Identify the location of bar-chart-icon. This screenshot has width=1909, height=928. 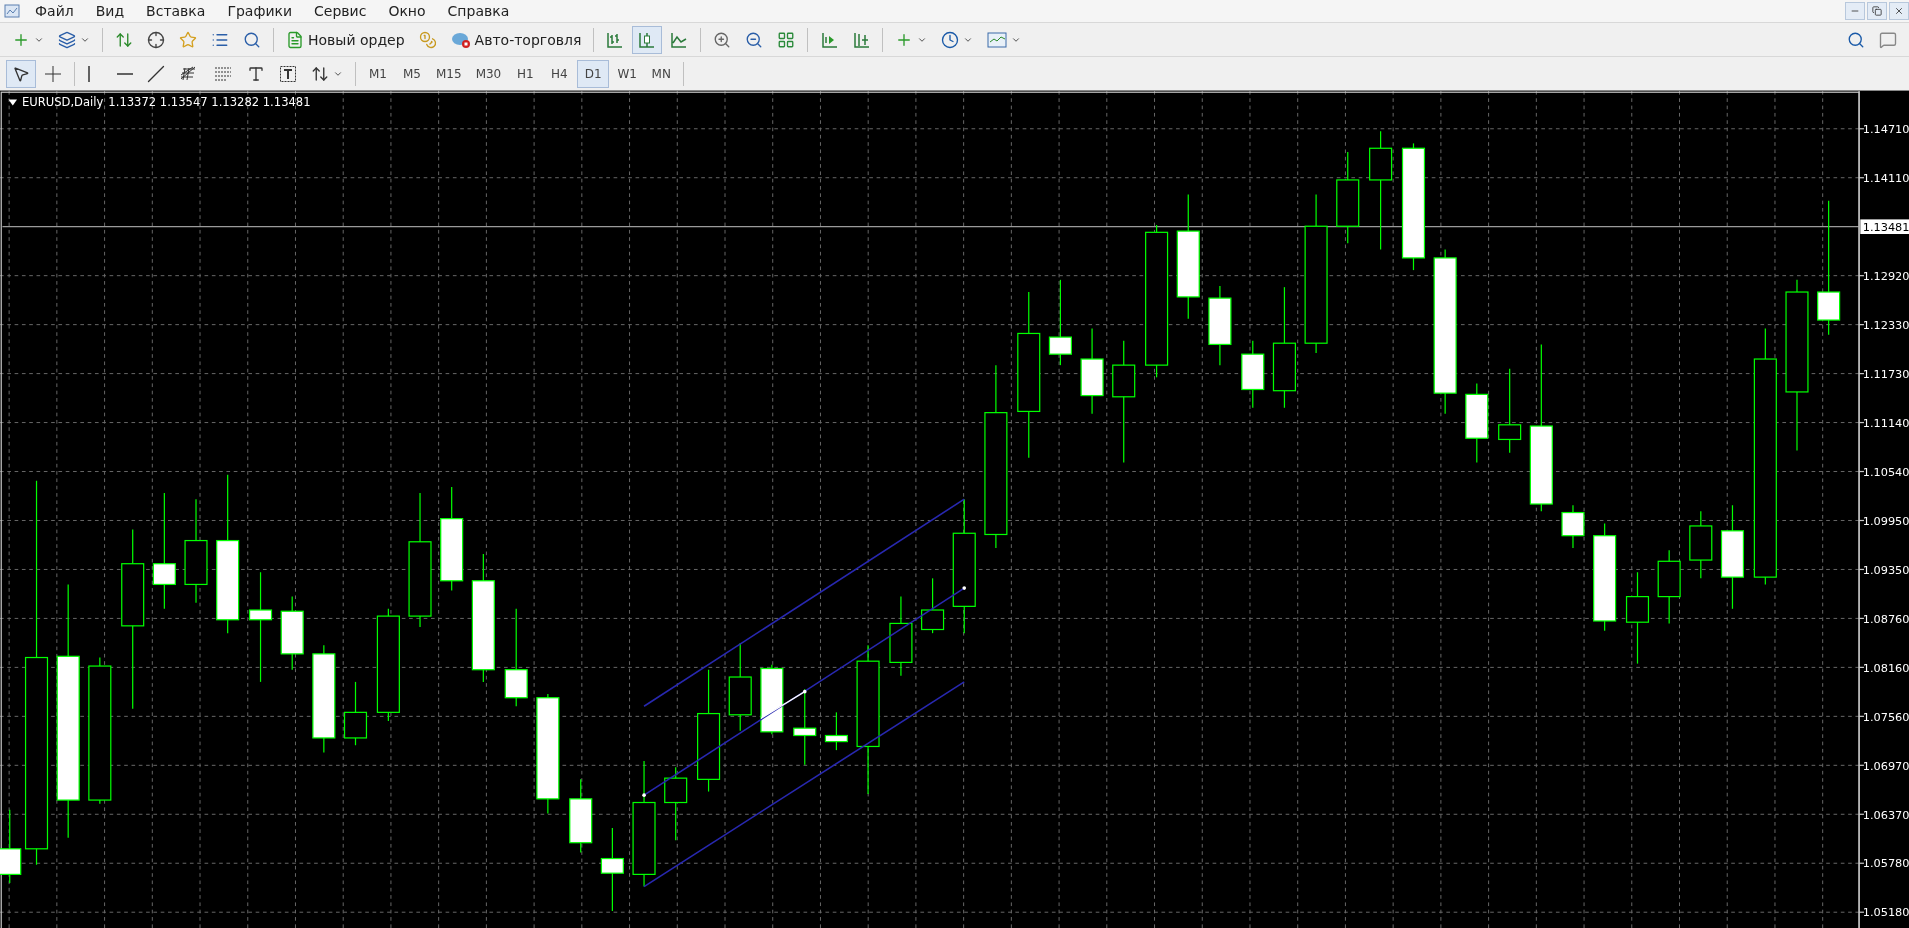
(615, 39).